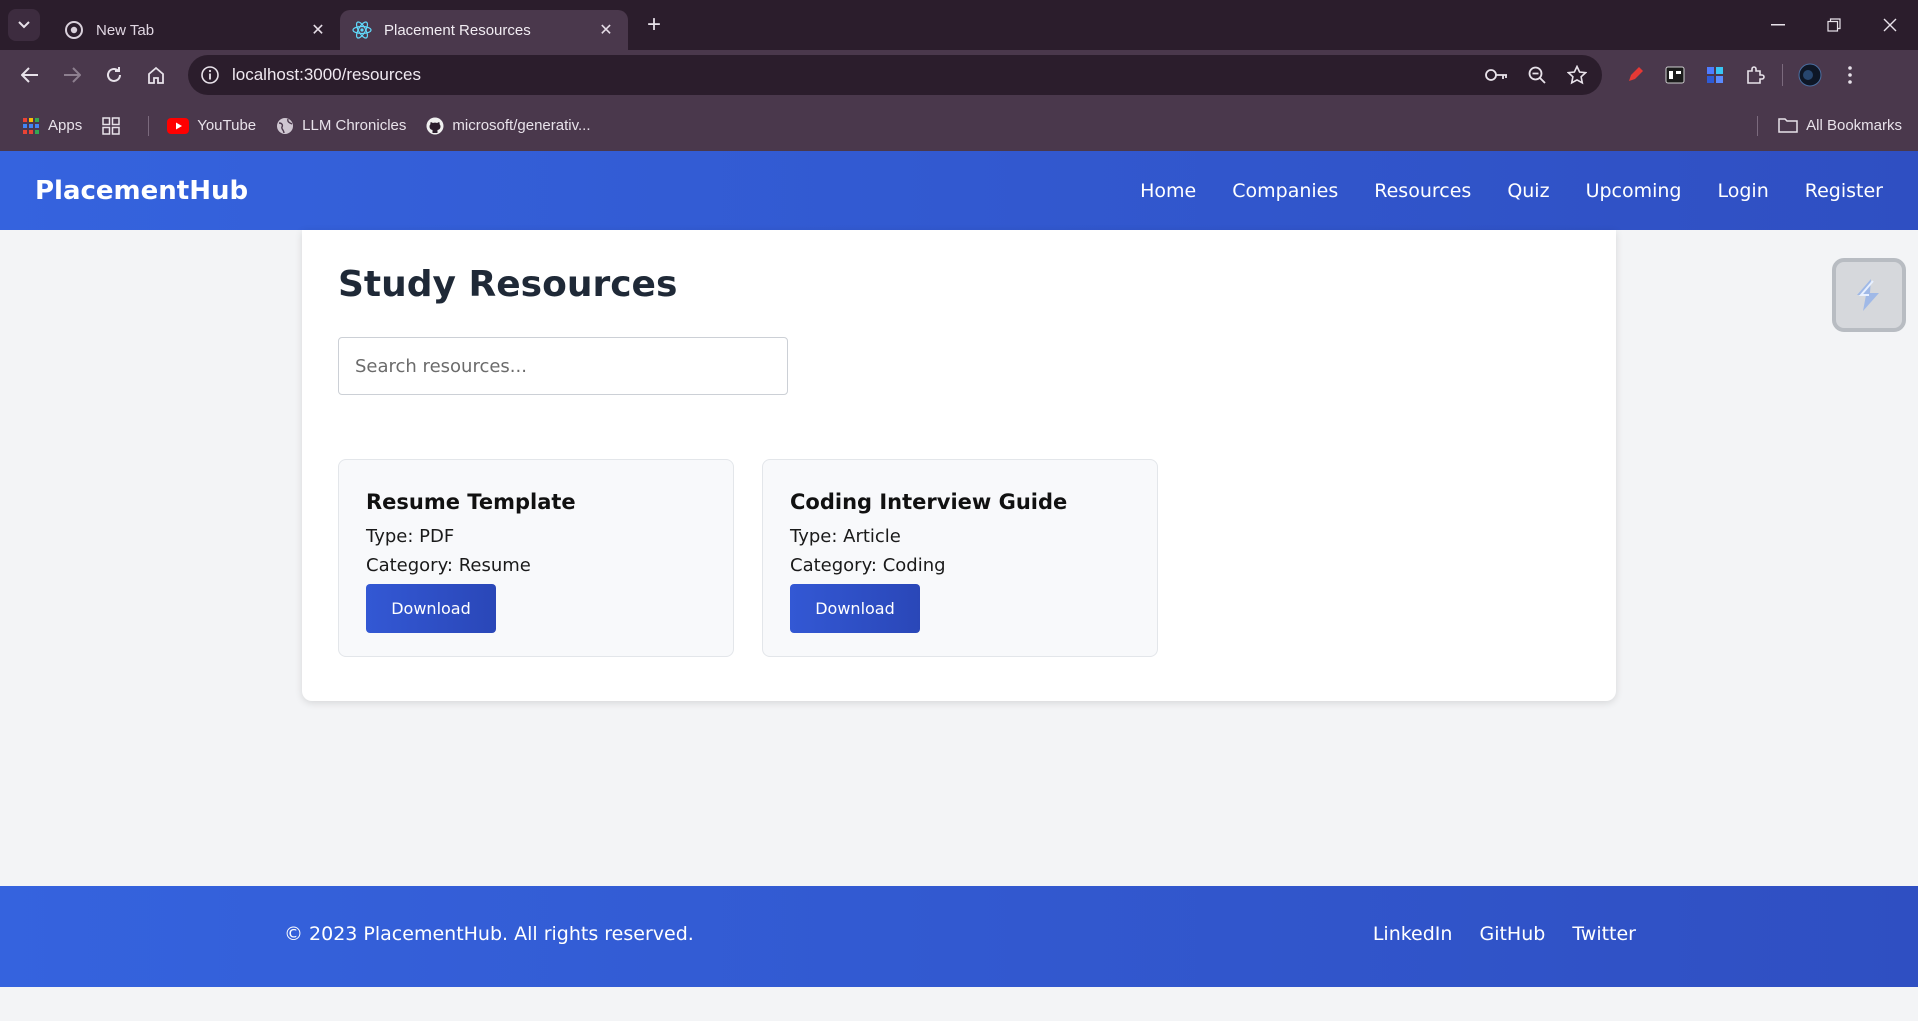  I want to click on bookmark-apps: Apps, so click(52, 126).